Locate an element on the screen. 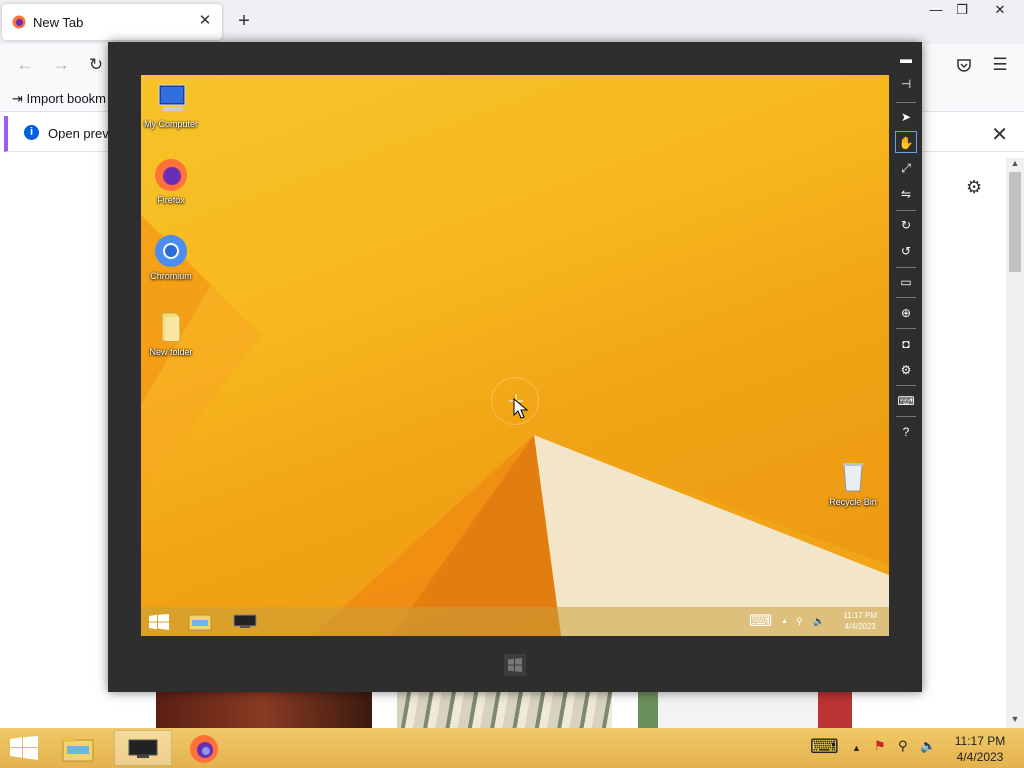  windows-logo-icon is located at coordinates (515, 665).